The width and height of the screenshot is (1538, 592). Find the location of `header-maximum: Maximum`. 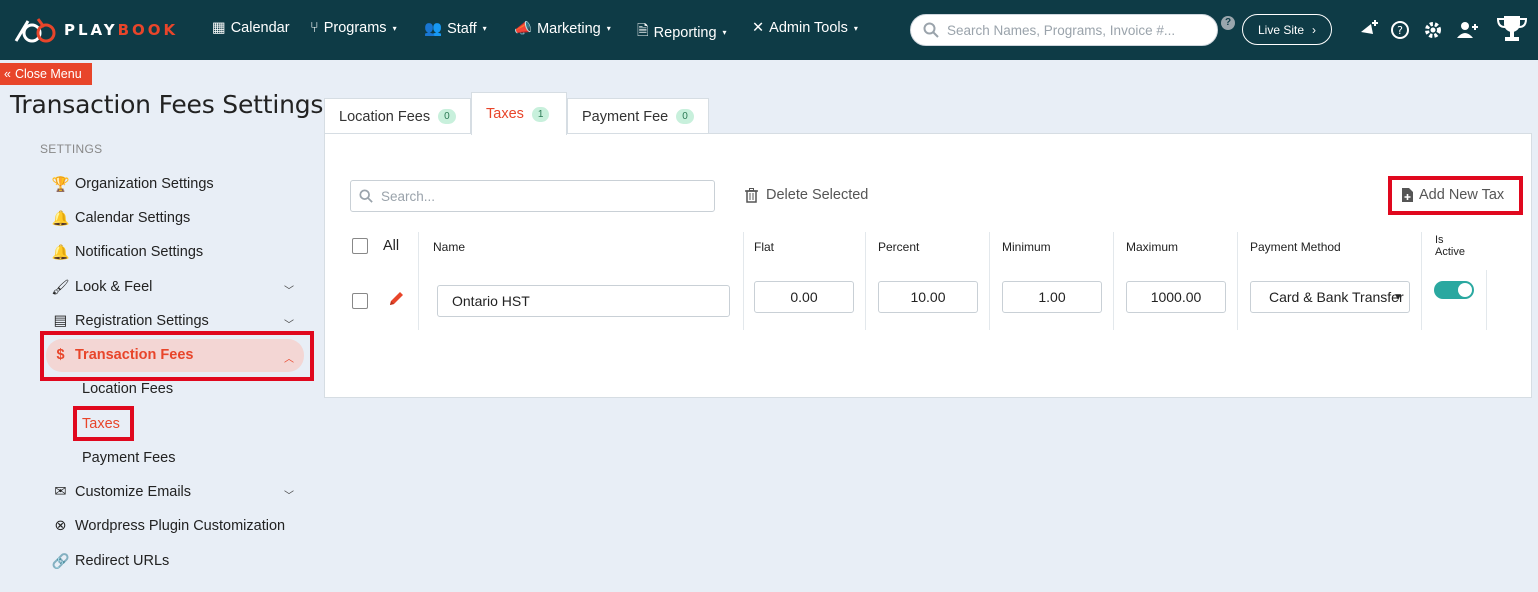

header-maximum: Maximum is located at coordinates (1152, 247).